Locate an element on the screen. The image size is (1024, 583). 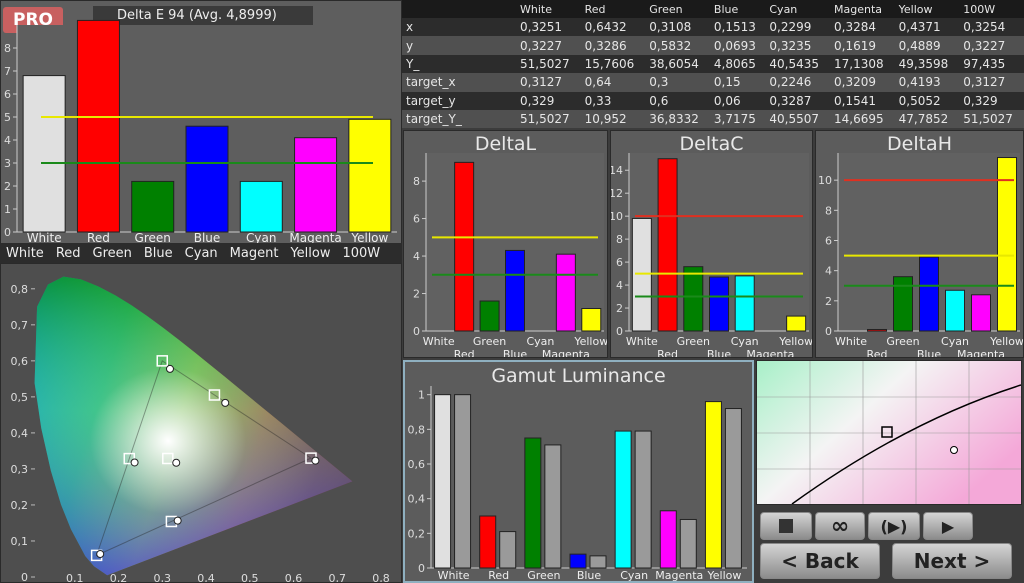
back-button: < Back is located at coordinates (820, 561).